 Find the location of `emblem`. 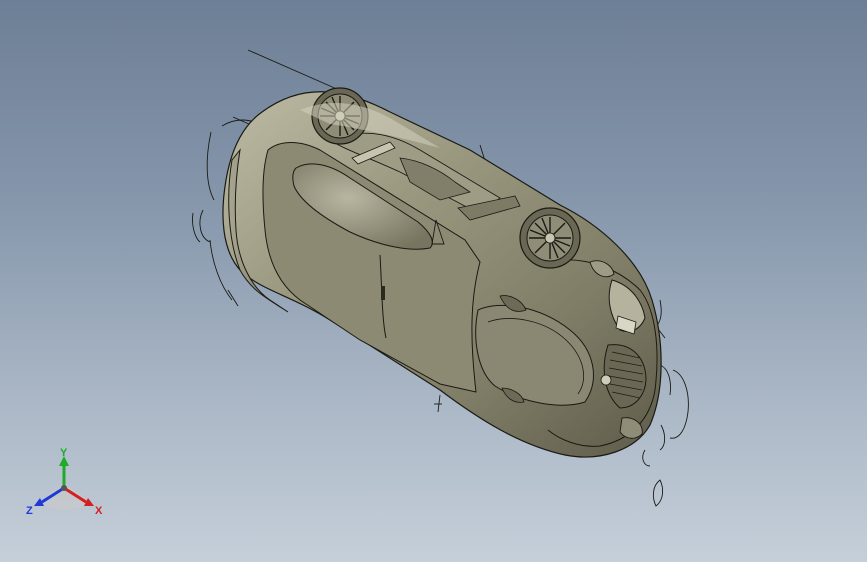

emblem is located at coordinates (606, 380).